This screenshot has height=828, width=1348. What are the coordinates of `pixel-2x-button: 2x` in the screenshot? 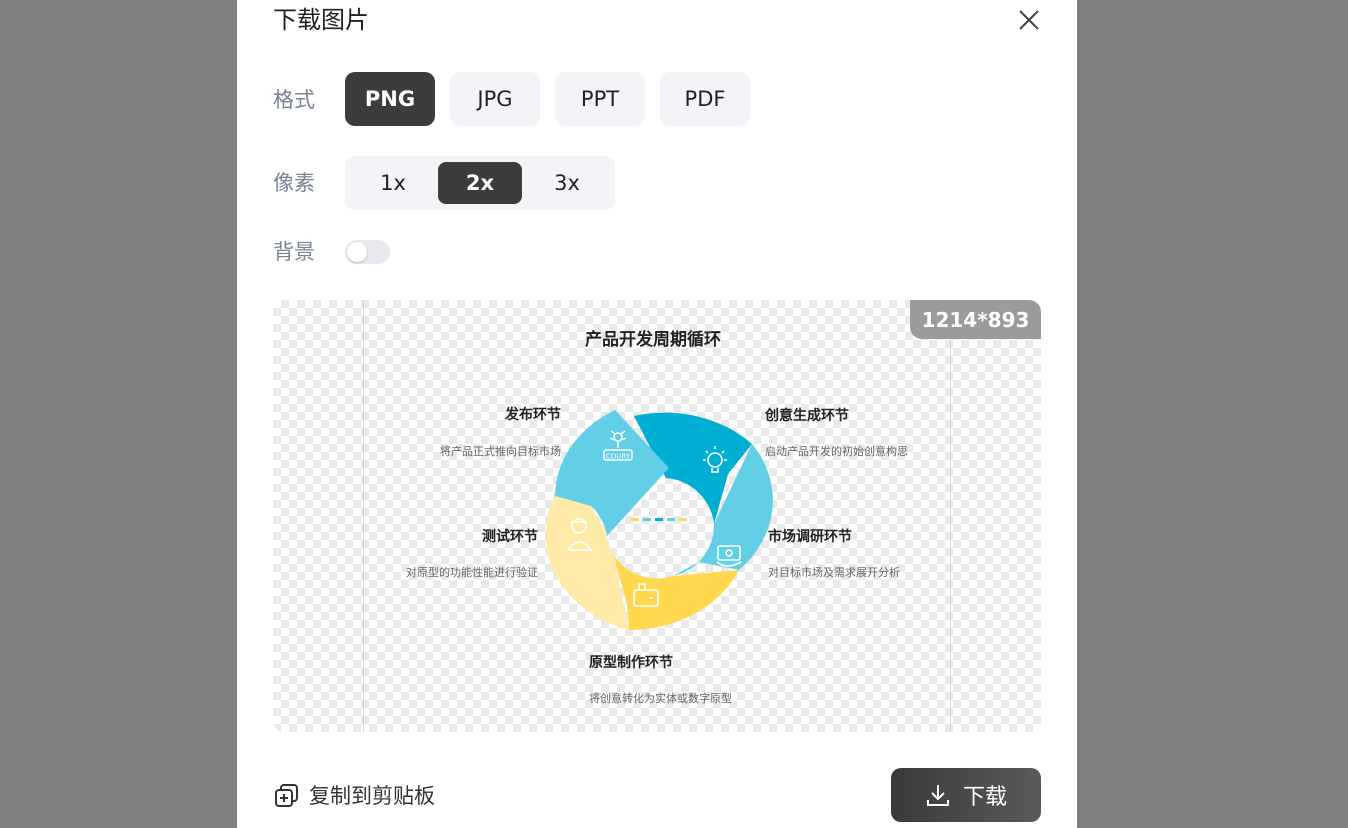 It's located at (480, 183).